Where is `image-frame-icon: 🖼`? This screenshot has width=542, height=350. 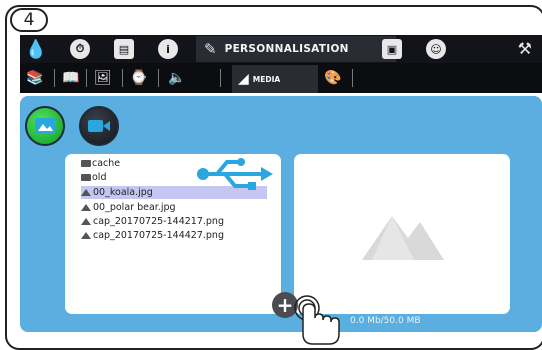 image-frame-icon: 🖼 is located at coordinates (103, 78).